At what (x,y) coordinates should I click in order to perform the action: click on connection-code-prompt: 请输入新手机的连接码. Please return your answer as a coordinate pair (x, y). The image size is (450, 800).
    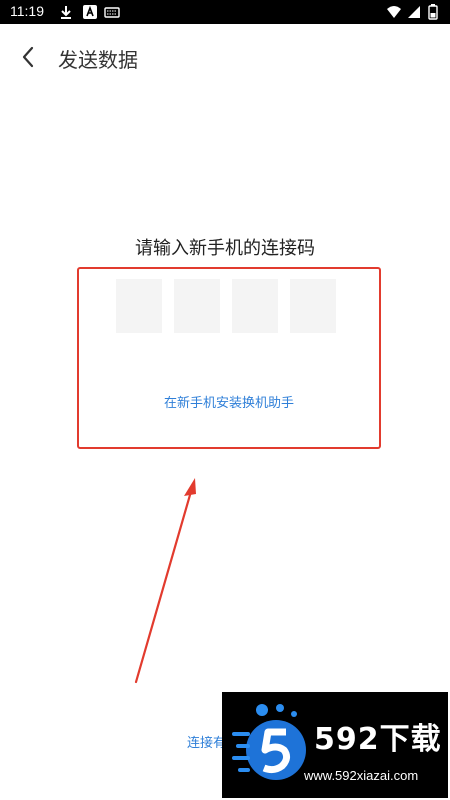
    Looking at the image, I should click on (225, 248).